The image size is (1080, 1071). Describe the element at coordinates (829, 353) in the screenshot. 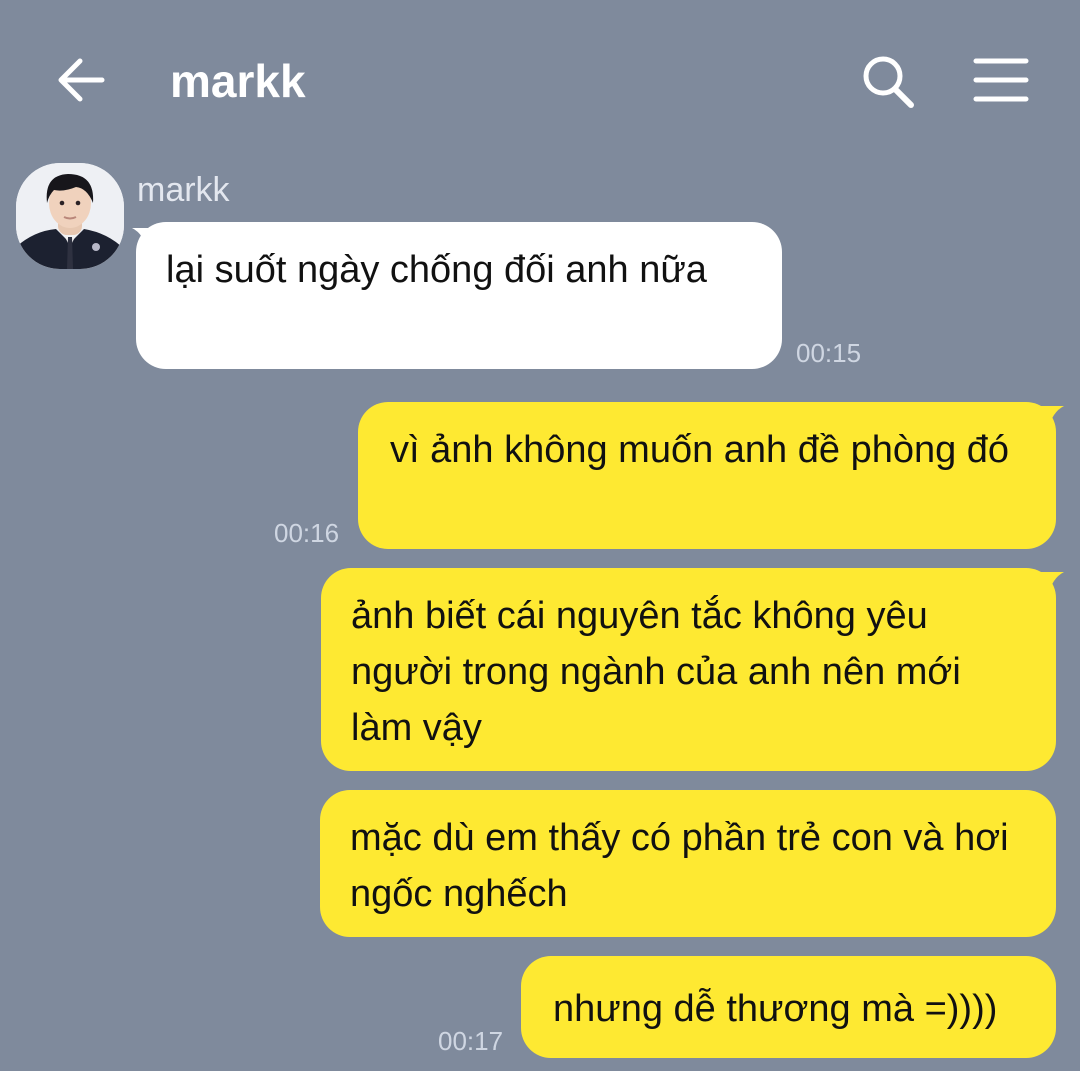

I see `message-timestamp: 00:15` at that location.